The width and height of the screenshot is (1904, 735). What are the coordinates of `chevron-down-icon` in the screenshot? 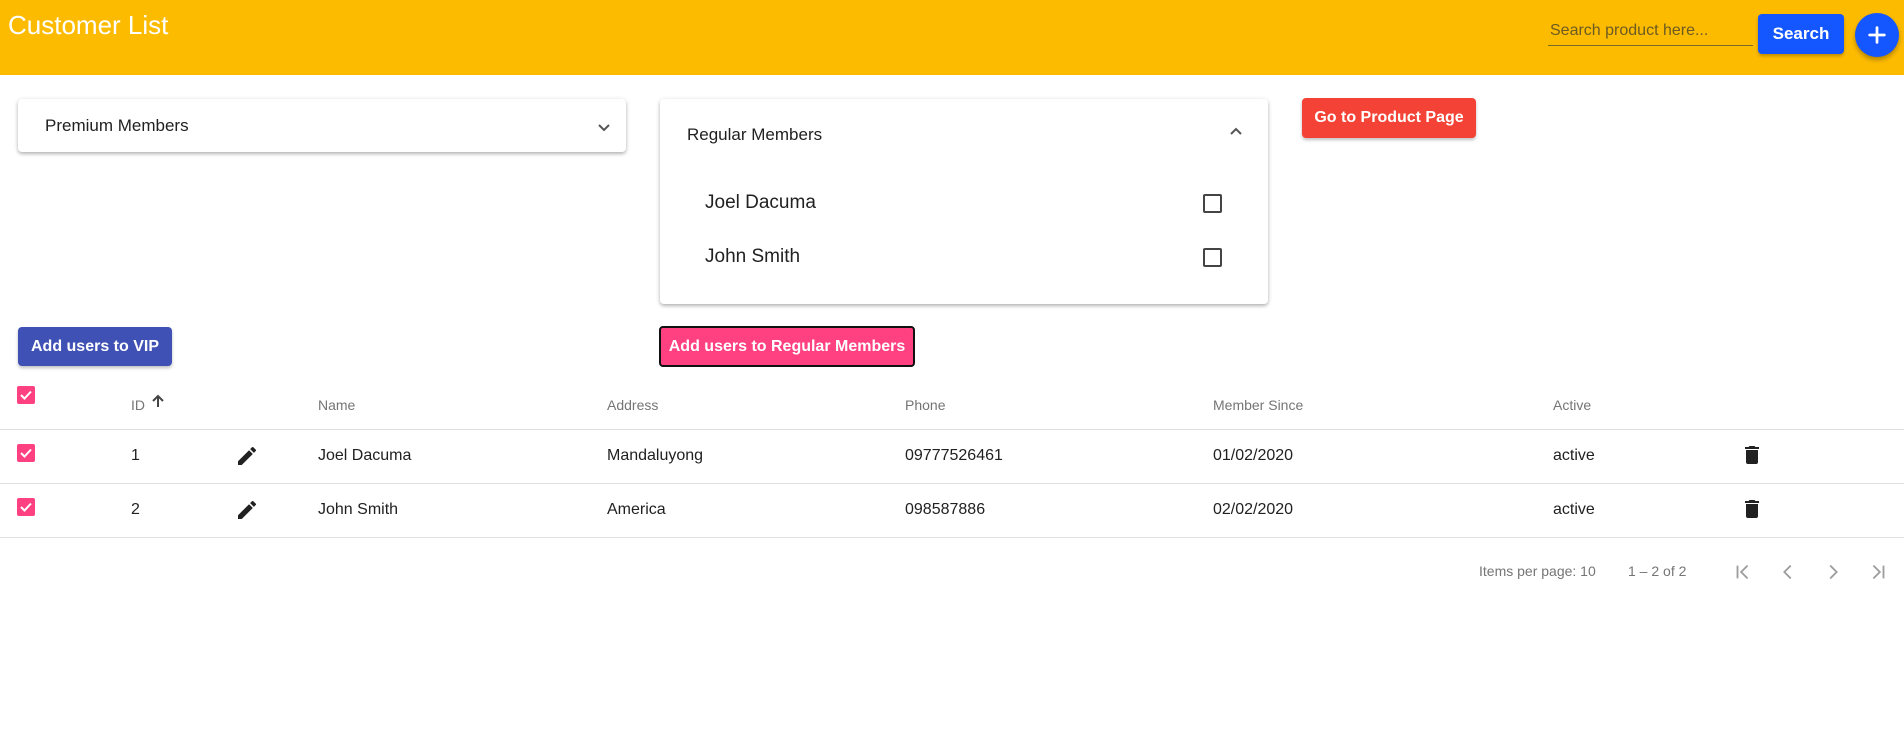 It's located at (604, 128).